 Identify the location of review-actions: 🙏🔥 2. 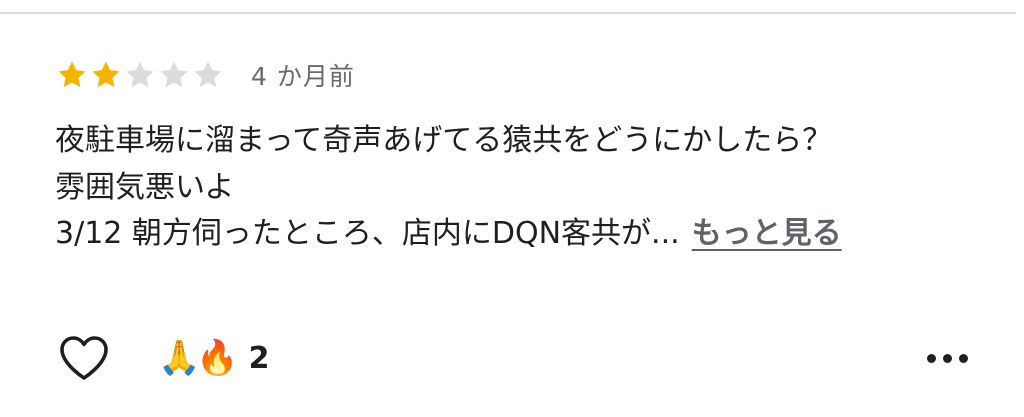
(513, 358).